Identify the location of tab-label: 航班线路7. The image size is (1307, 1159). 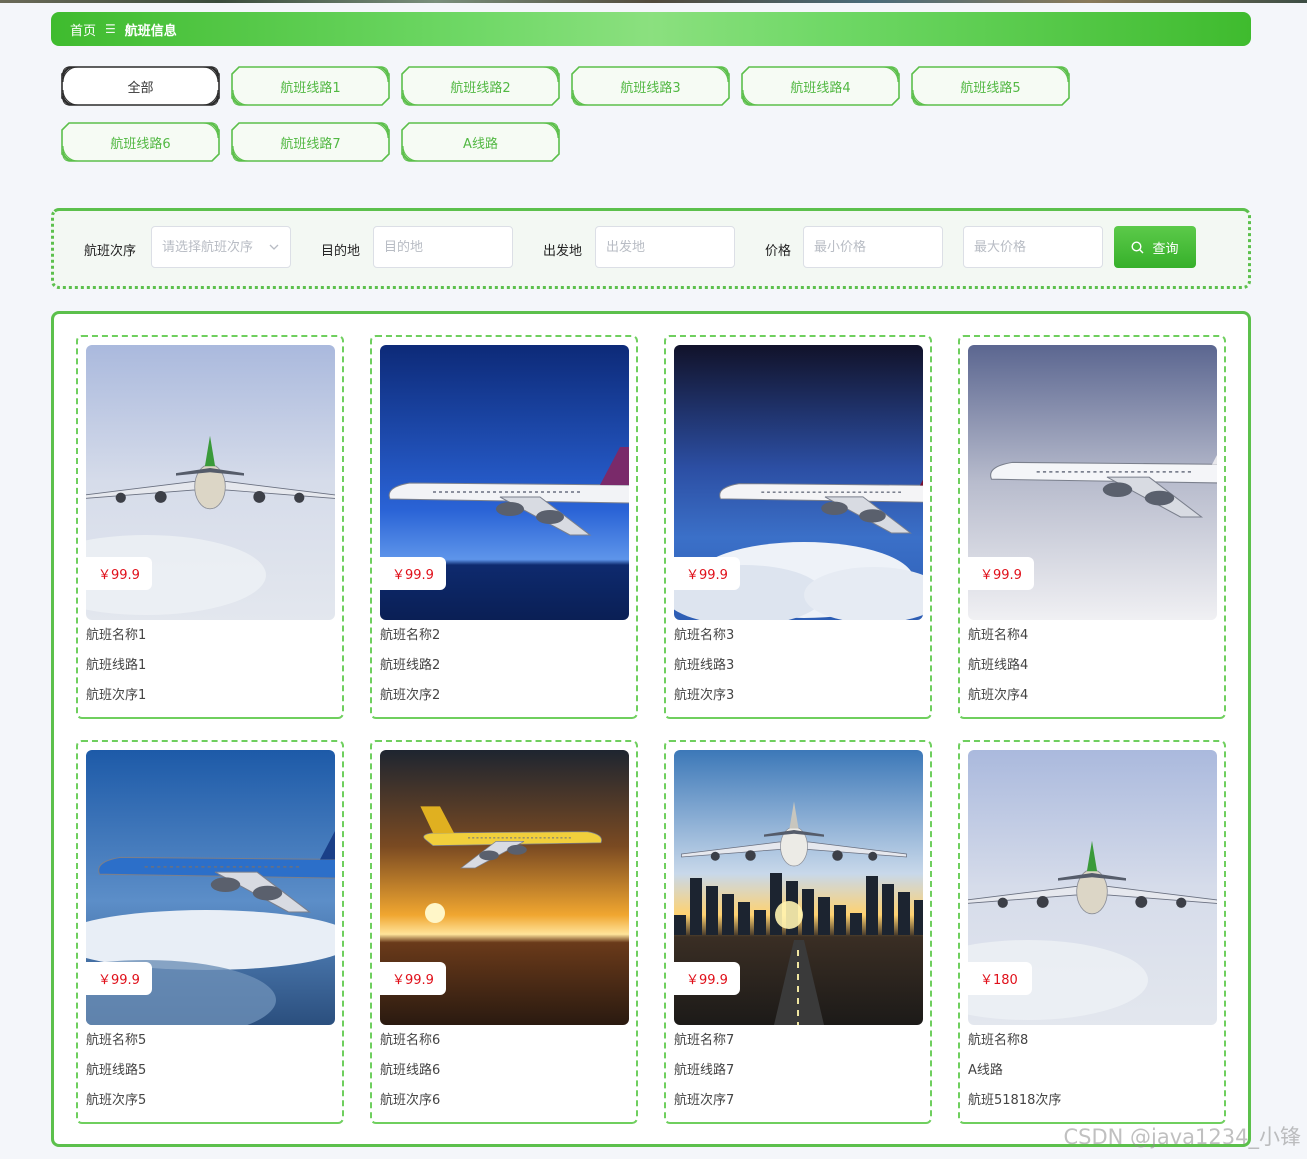
(310, 144).